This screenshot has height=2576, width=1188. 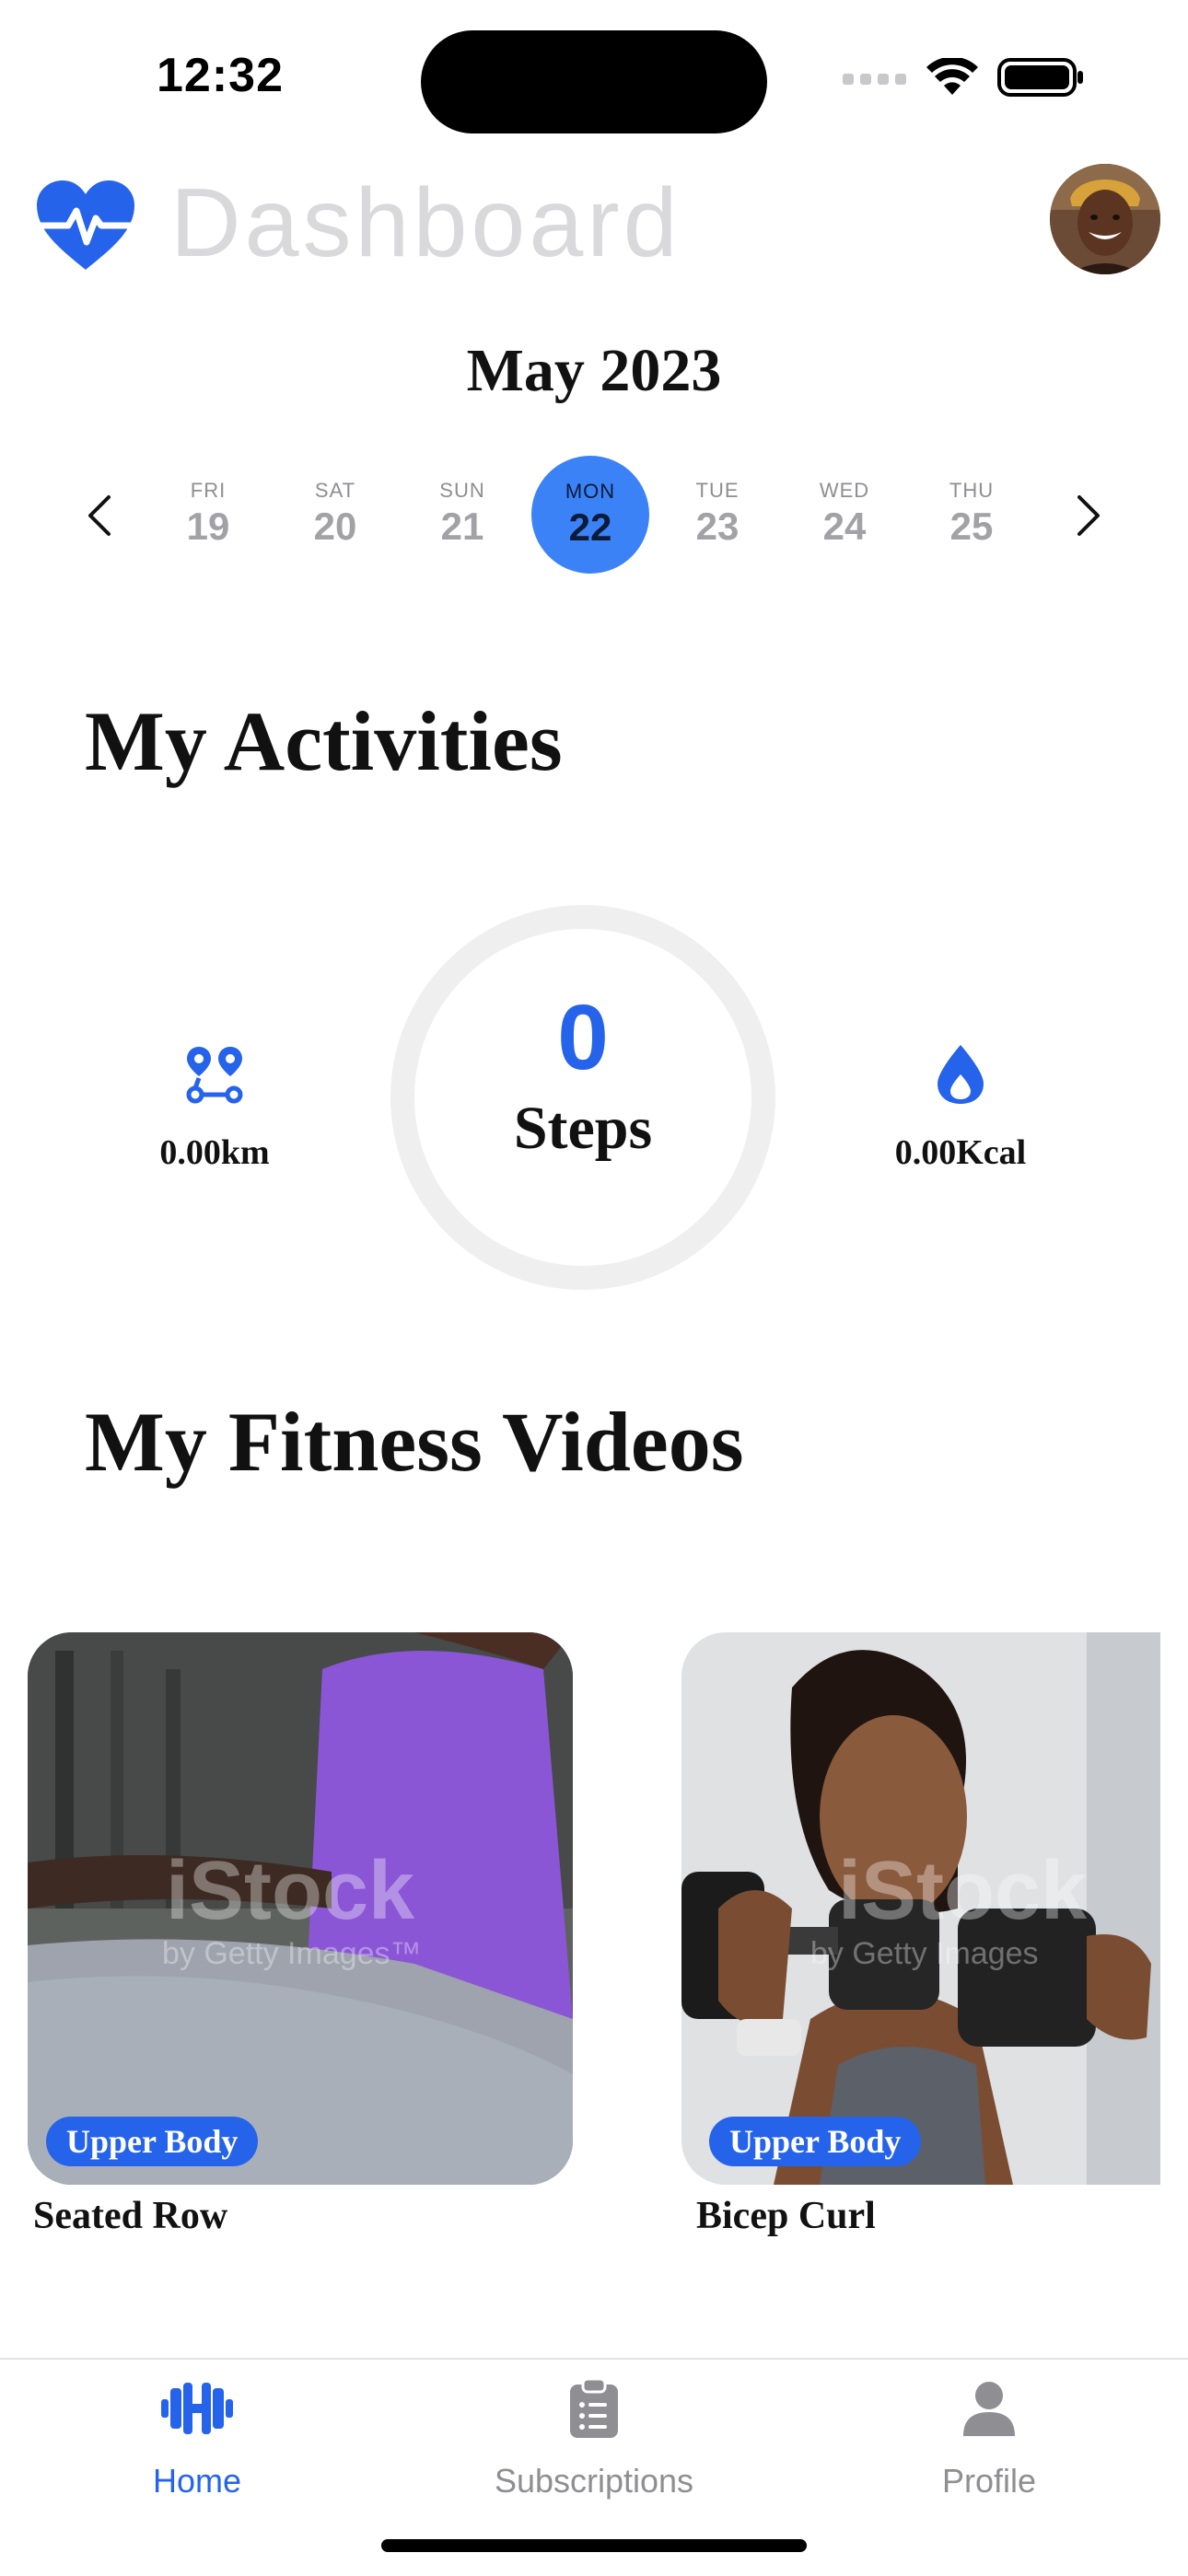 I want to click on tab-subscriptions: Subscriptions, so click(x=594, y=2438).